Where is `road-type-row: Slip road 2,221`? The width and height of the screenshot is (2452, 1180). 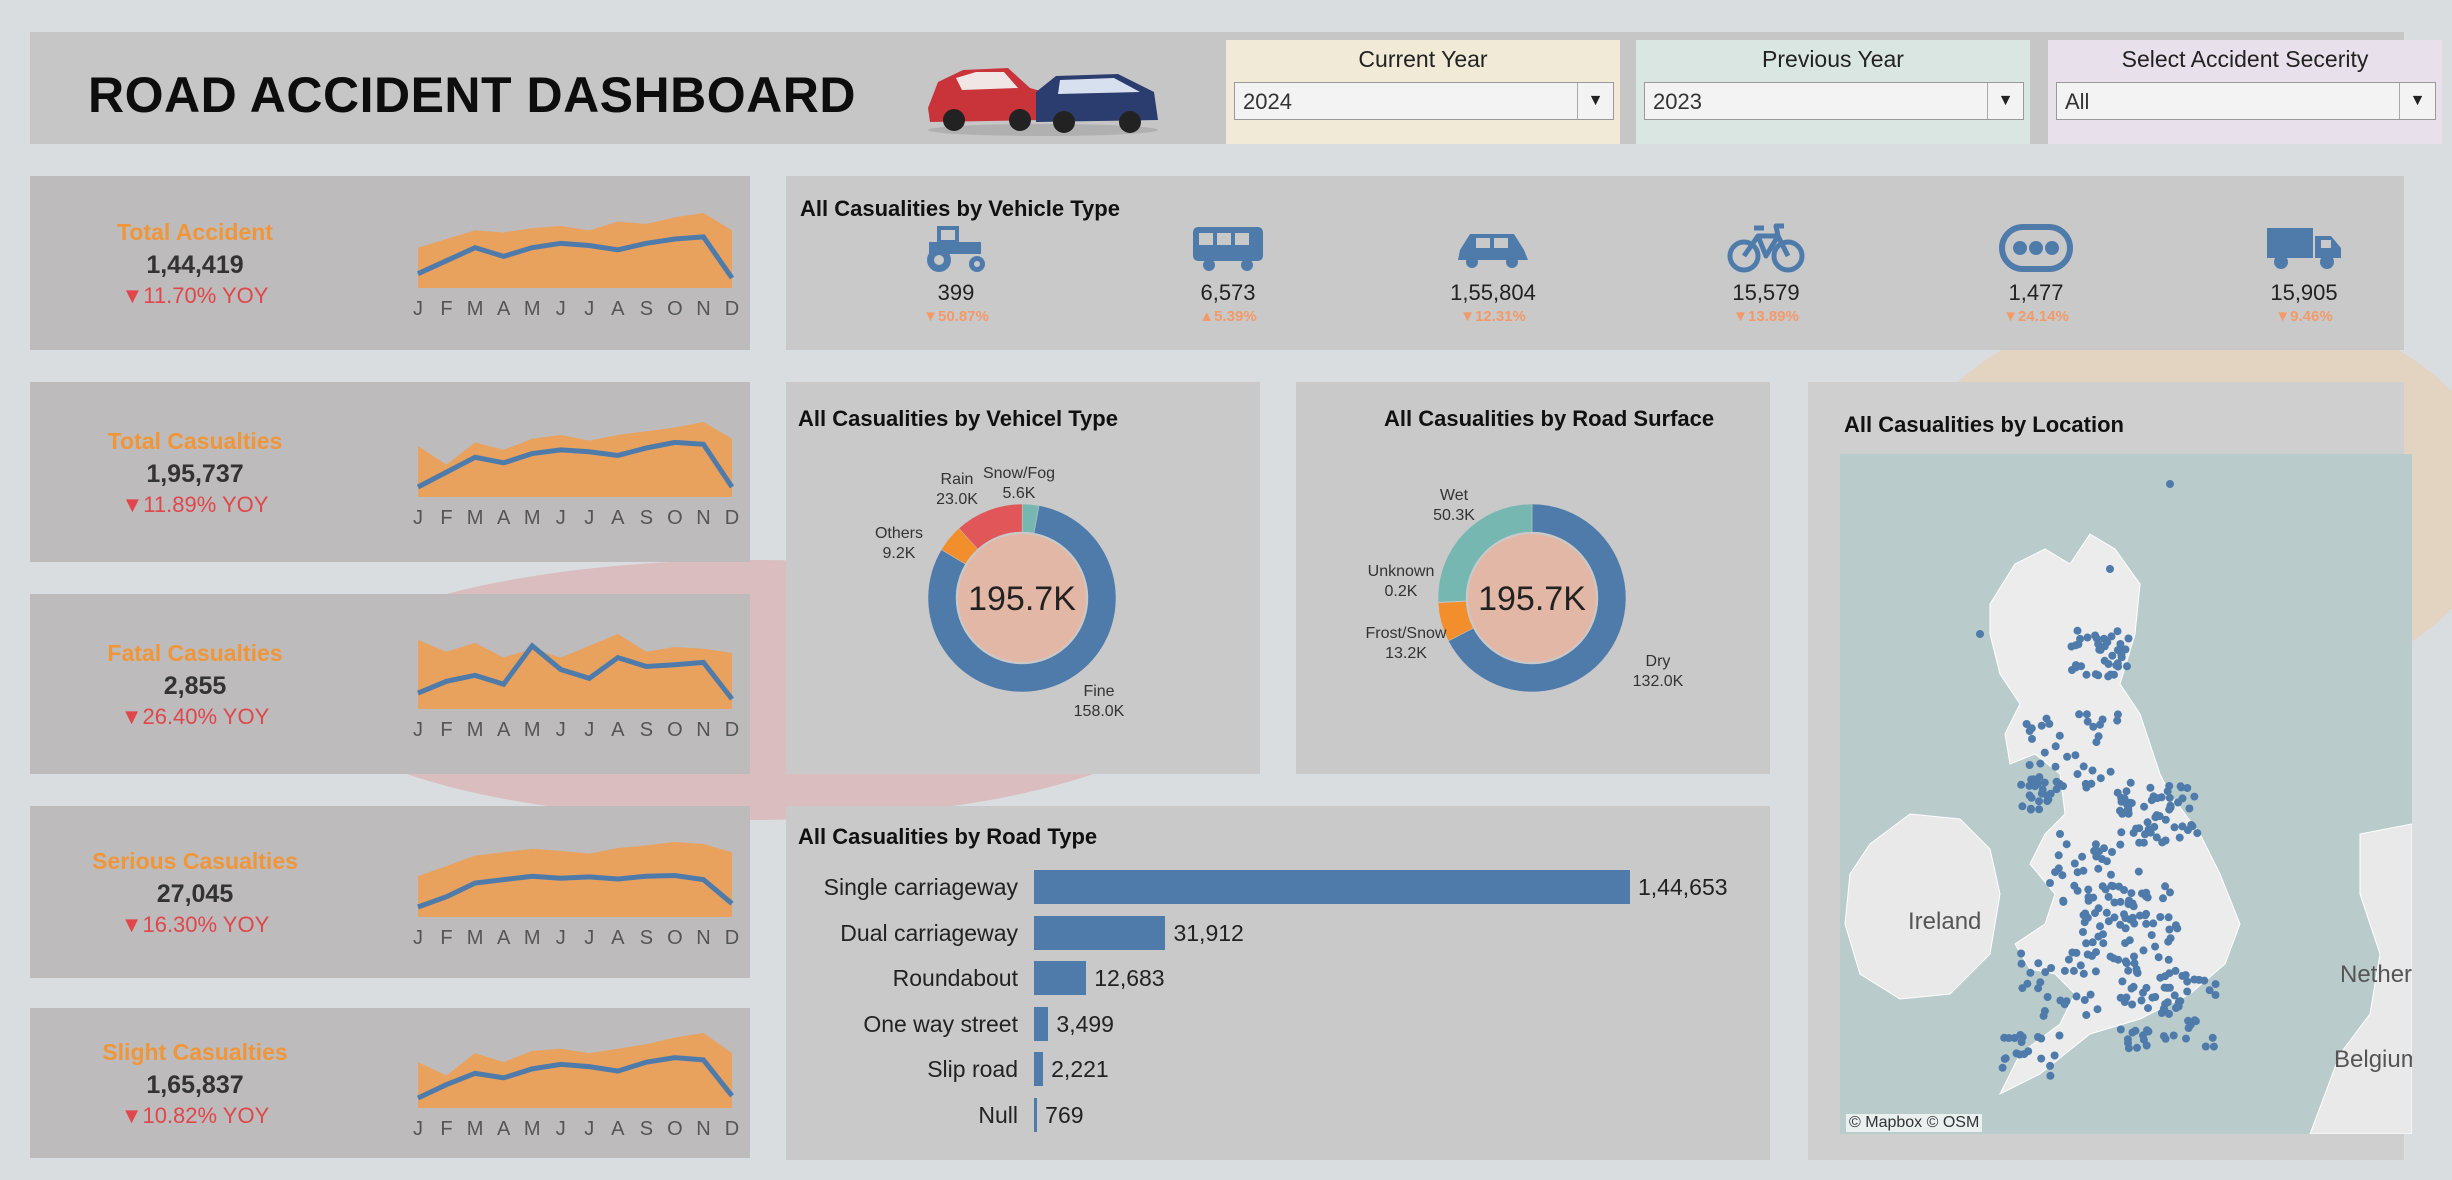
road-type-row: Slip road 2,221 is located at coordinates (1278, 1069).